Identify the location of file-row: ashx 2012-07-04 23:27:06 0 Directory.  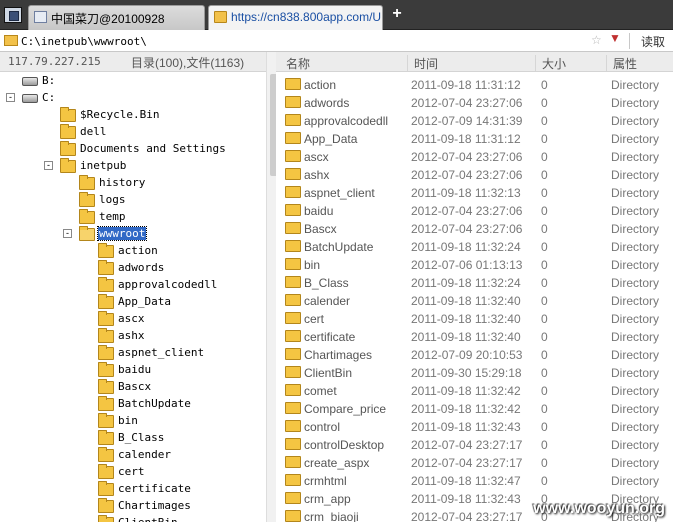
(474, 174).